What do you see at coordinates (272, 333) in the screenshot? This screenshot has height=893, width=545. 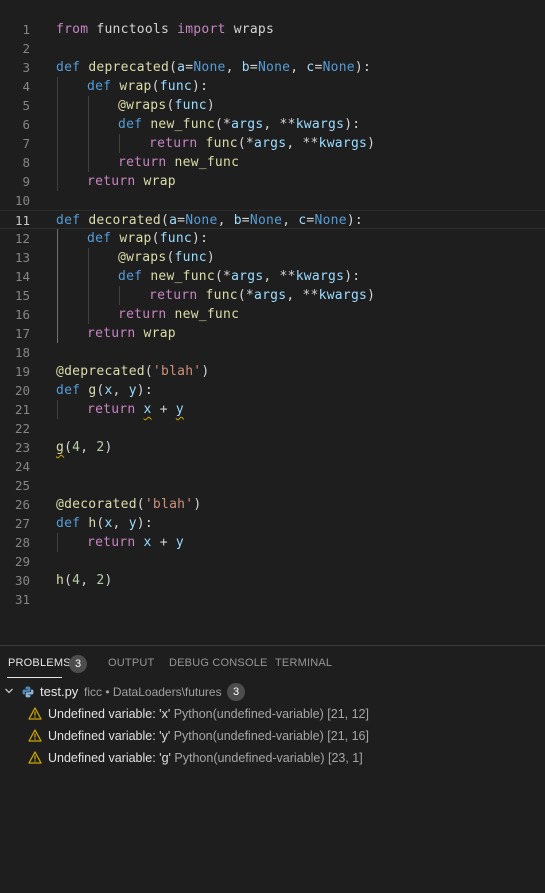 I see `code-line: 17 return wrap` at bounding box center [272, 333].